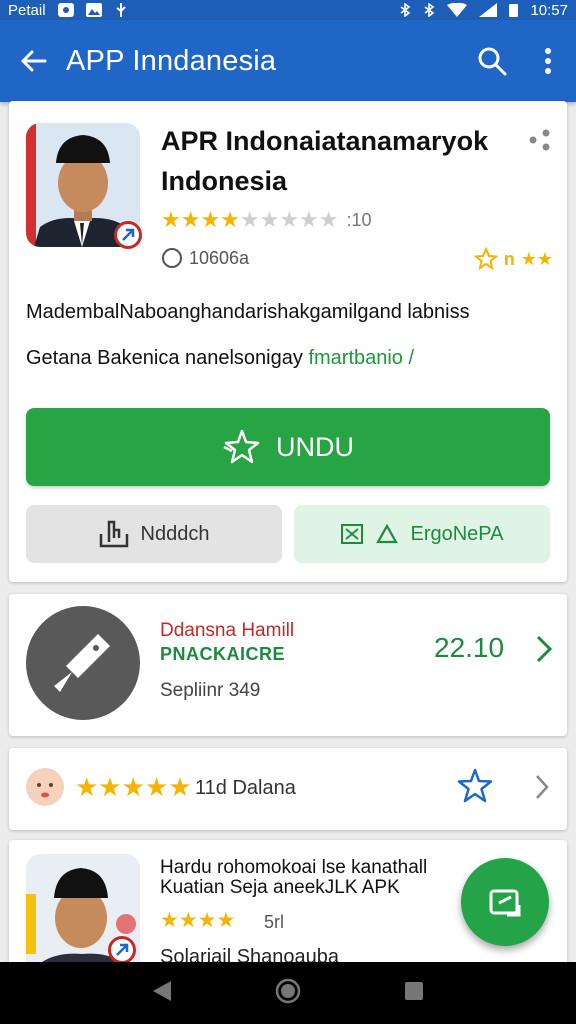  I want to click on more-app-stars: ★★★★, so click(198, 920).